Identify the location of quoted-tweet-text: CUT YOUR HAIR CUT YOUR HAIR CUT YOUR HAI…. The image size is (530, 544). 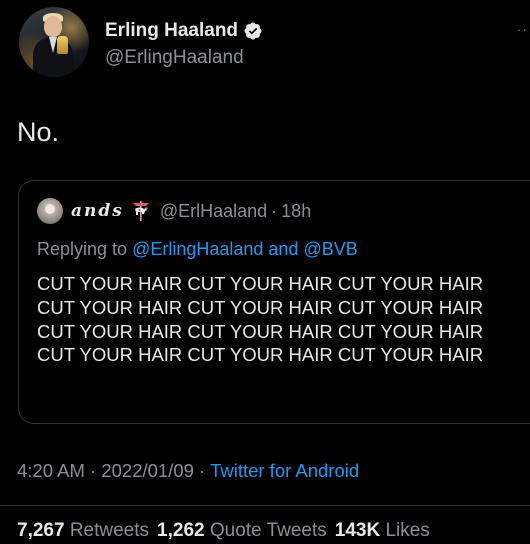
(260, 319).